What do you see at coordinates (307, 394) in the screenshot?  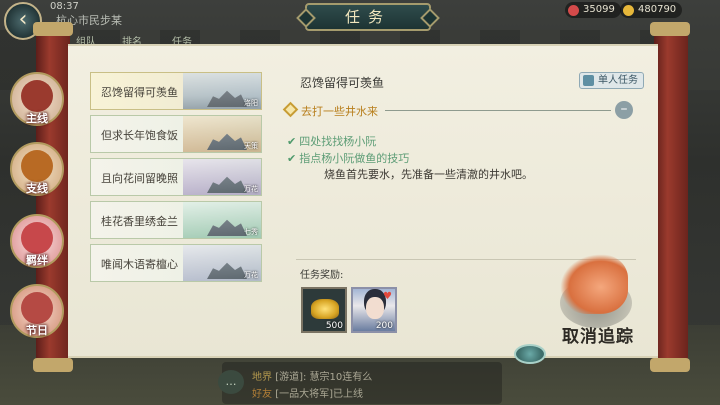 I see `chat-line: 好友 [一品大将军]已上线` at bounding box center [307, 394].